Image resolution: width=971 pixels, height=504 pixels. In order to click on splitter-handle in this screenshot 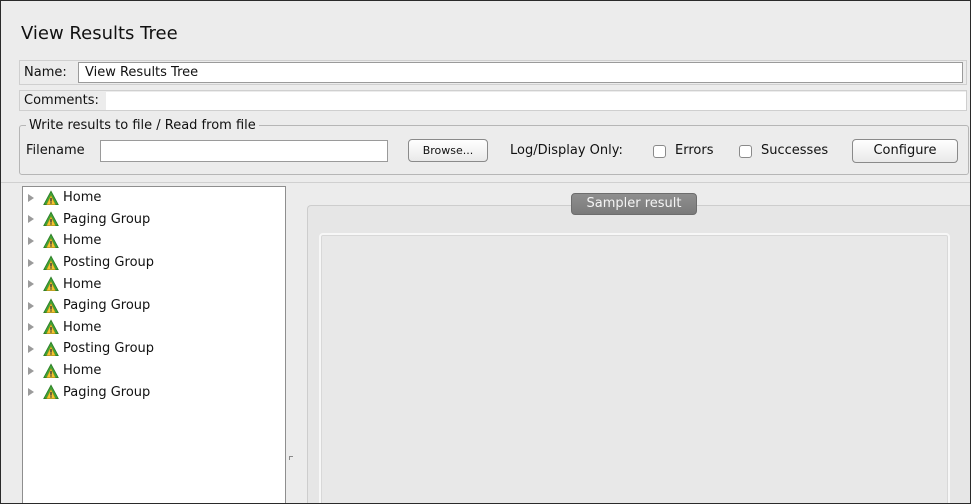, I will do `click(291, 458)`.